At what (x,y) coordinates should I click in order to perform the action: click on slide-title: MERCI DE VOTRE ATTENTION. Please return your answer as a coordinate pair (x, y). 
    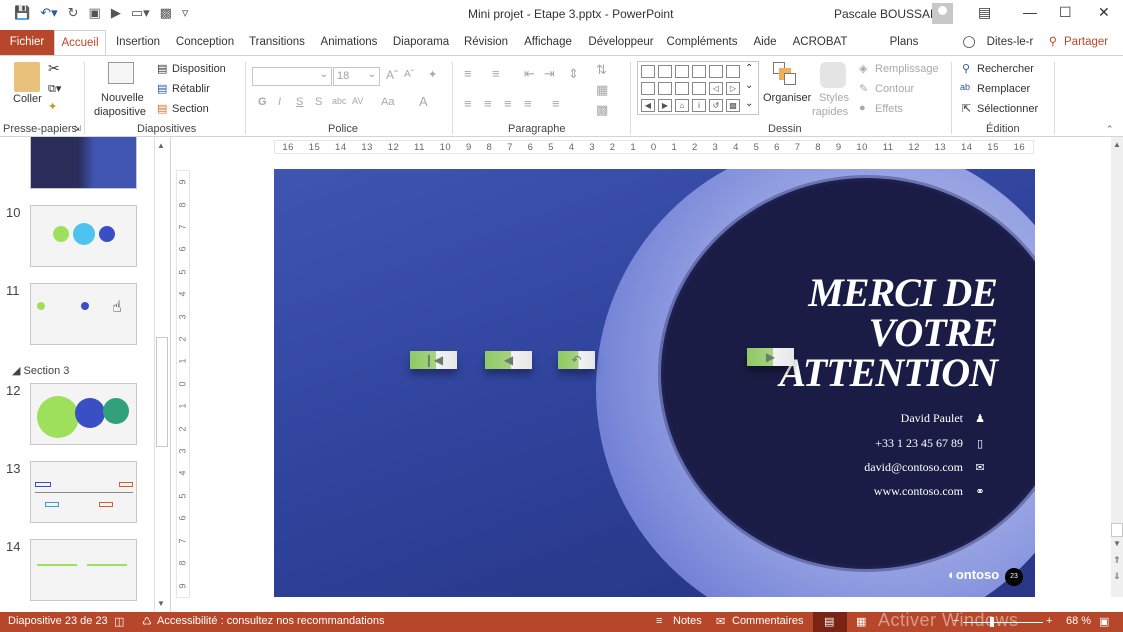
    Looking at the image, I should click on (888, 333).